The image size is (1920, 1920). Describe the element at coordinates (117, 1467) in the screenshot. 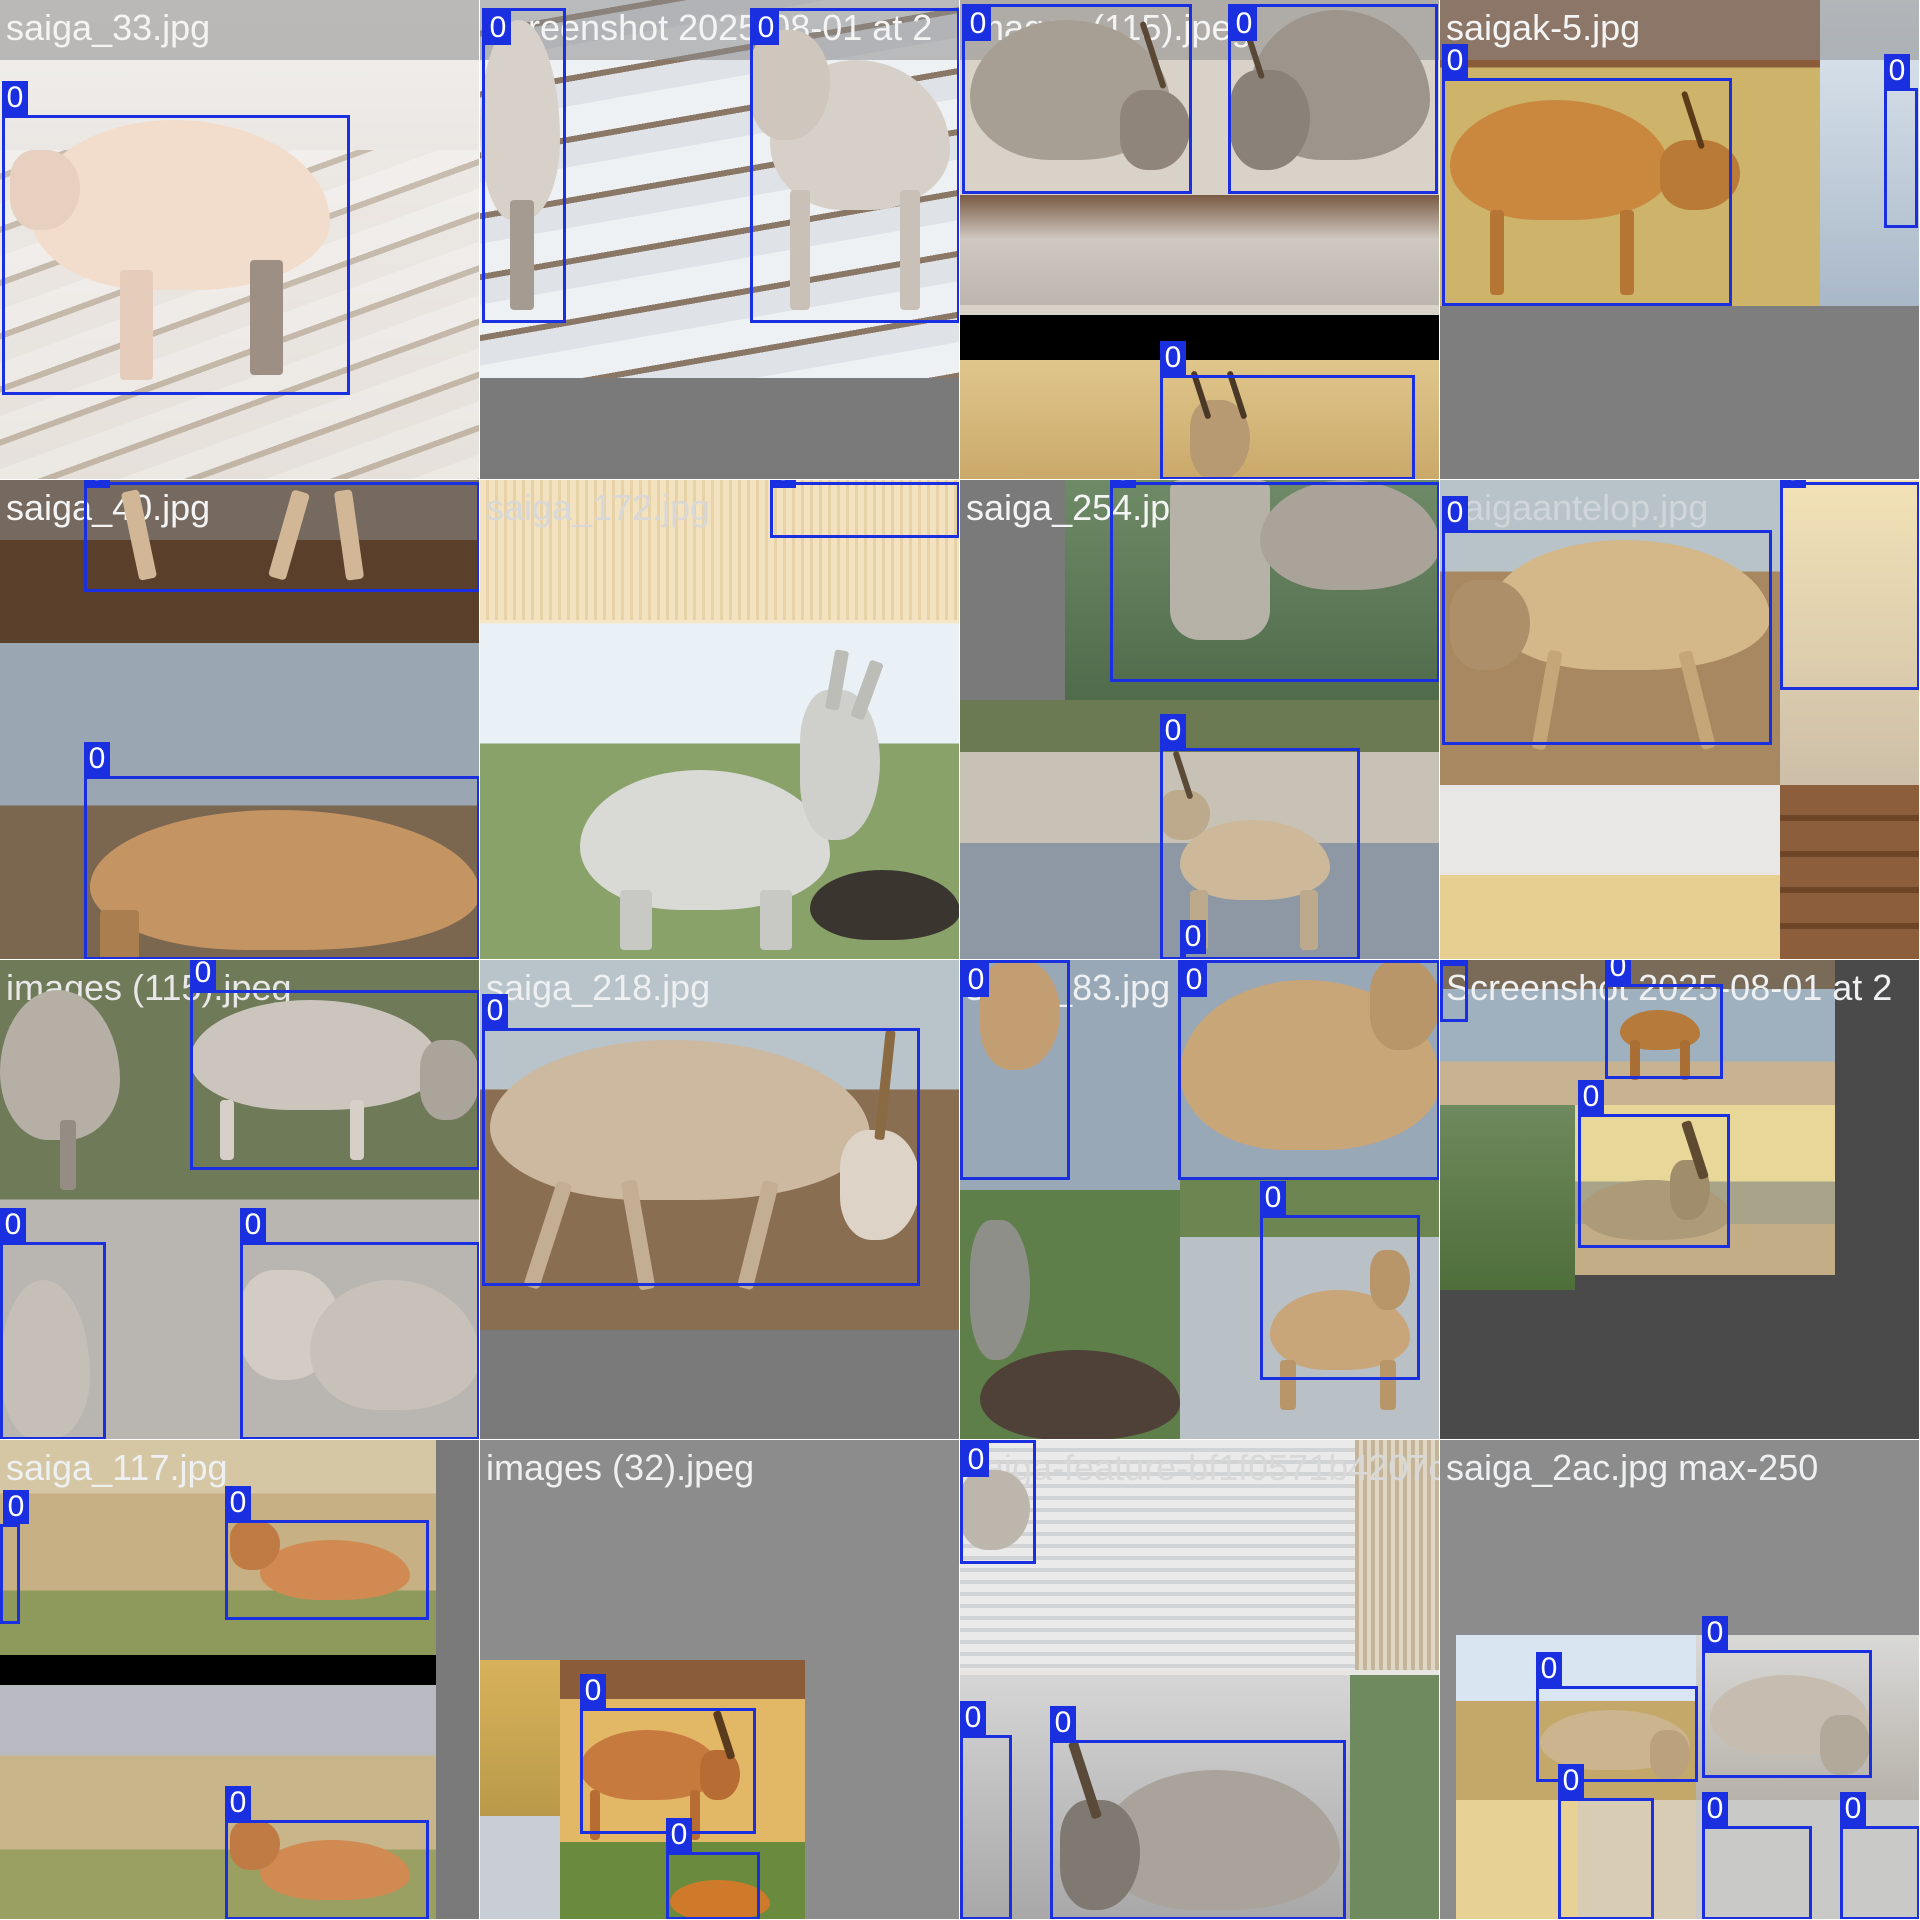

I see `image-filename: saiga_117.jpg` at that location.